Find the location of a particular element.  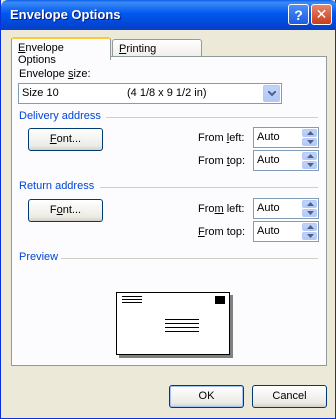

return-from-top-down is located at coordinates (309, 236).